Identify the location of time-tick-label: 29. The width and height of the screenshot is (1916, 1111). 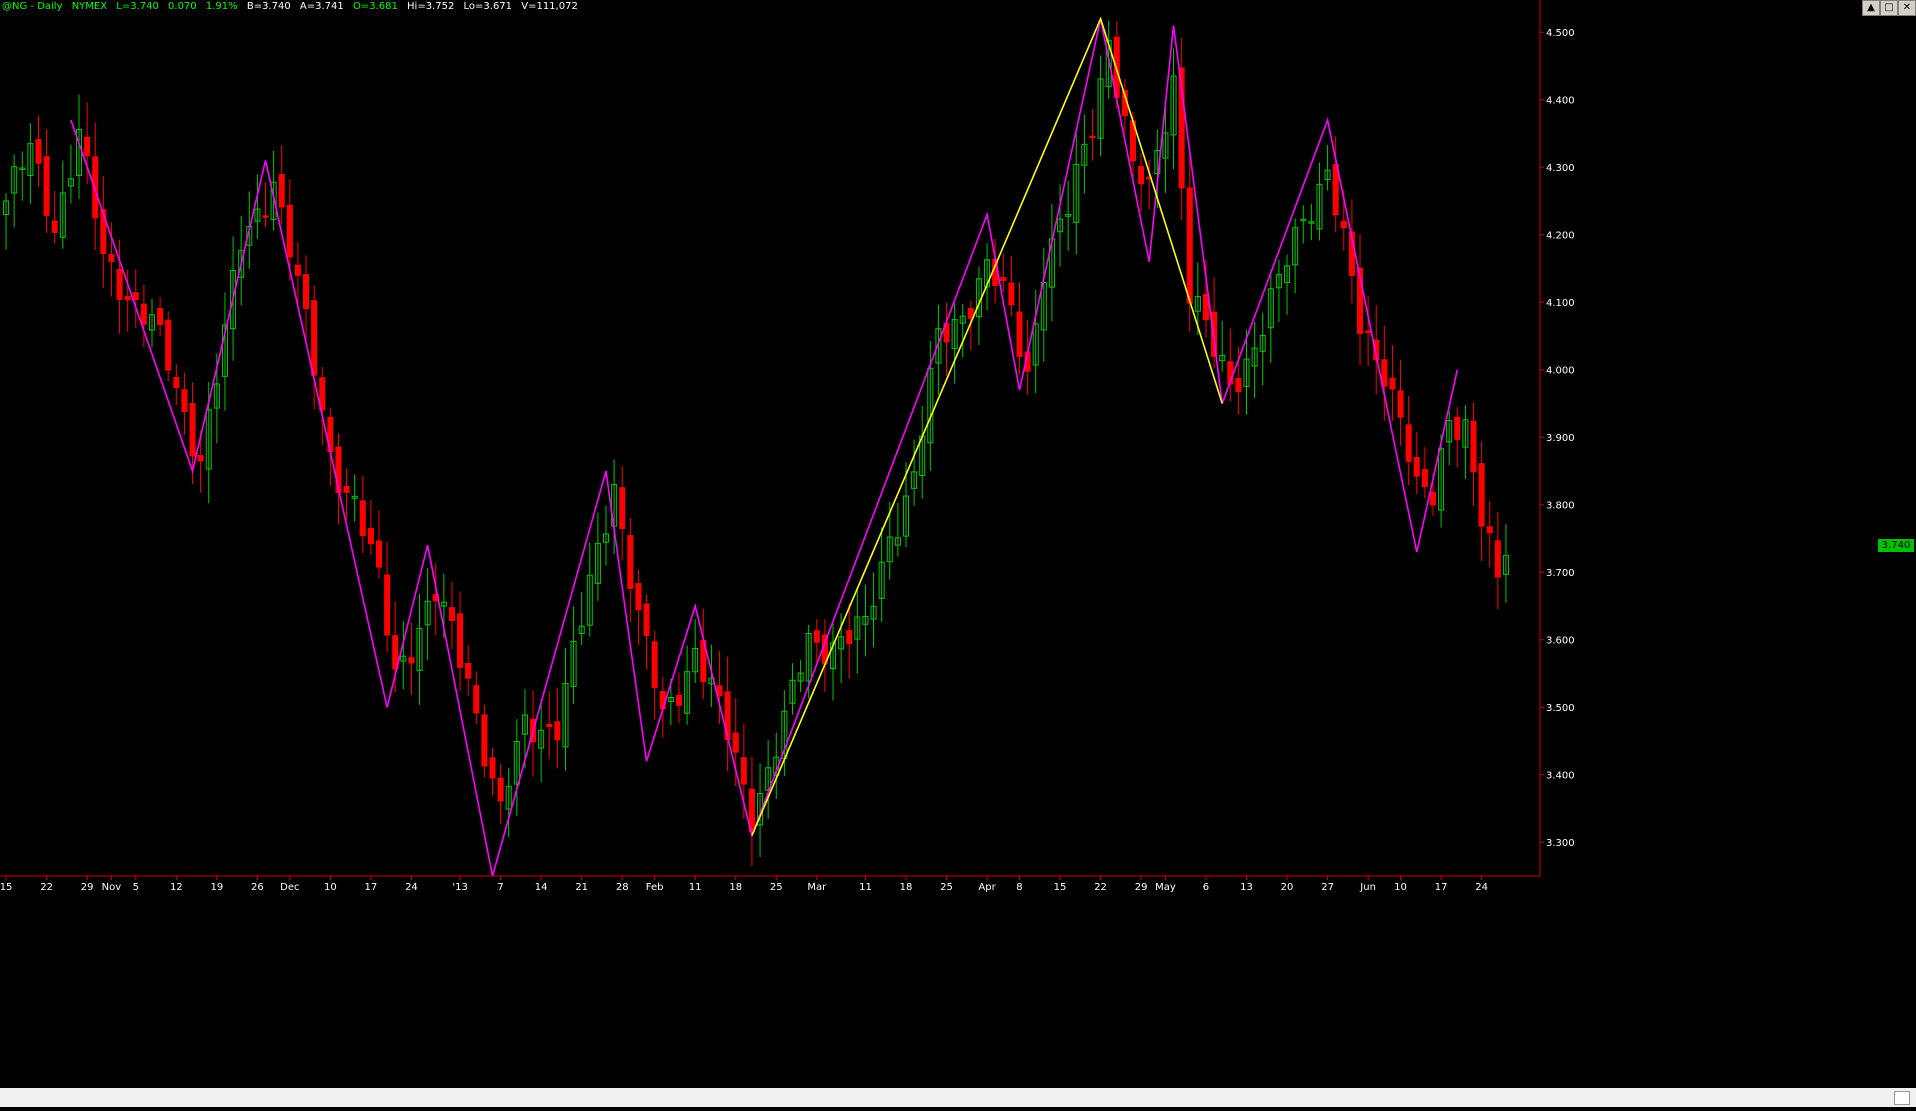
(1141, 887).